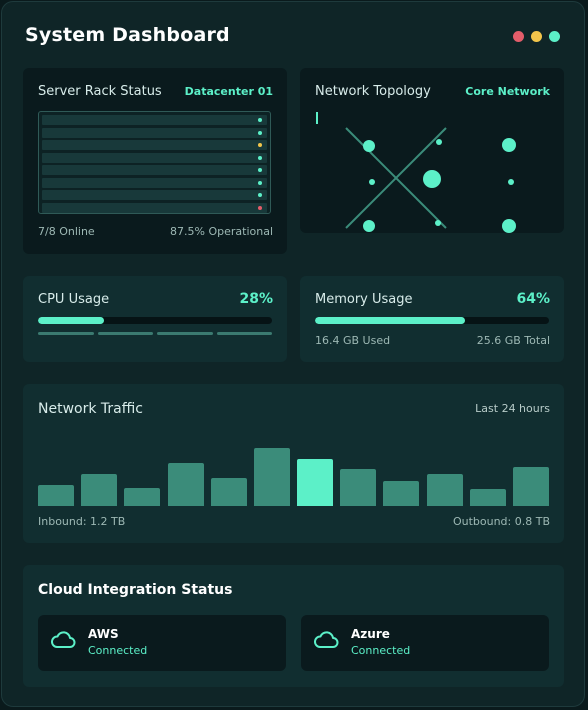 This screenshot has width=588, height=710. What do you see at coordinates (135, 590) in the screenshot?
I see `cloud-integration-title: Cloud Integration Status` at bounding box center [135, 590].